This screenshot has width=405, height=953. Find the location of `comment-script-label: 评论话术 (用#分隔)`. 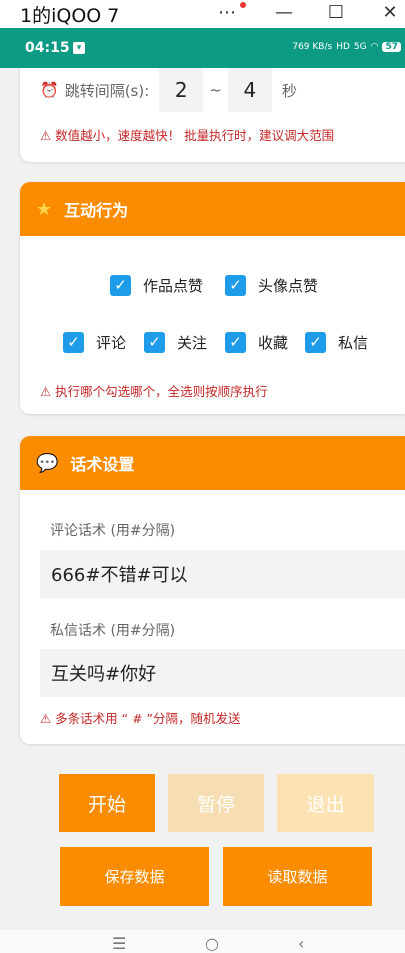

comment-script-label: 评论话术 (用#分隔) is located at coordinates (113, 531).